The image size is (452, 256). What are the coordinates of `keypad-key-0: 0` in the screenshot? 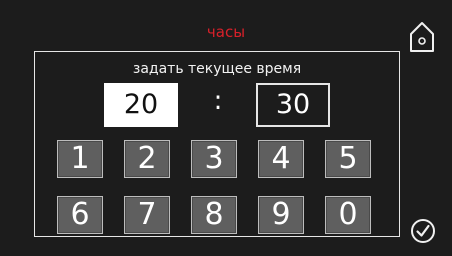 It's located at (348, 215).